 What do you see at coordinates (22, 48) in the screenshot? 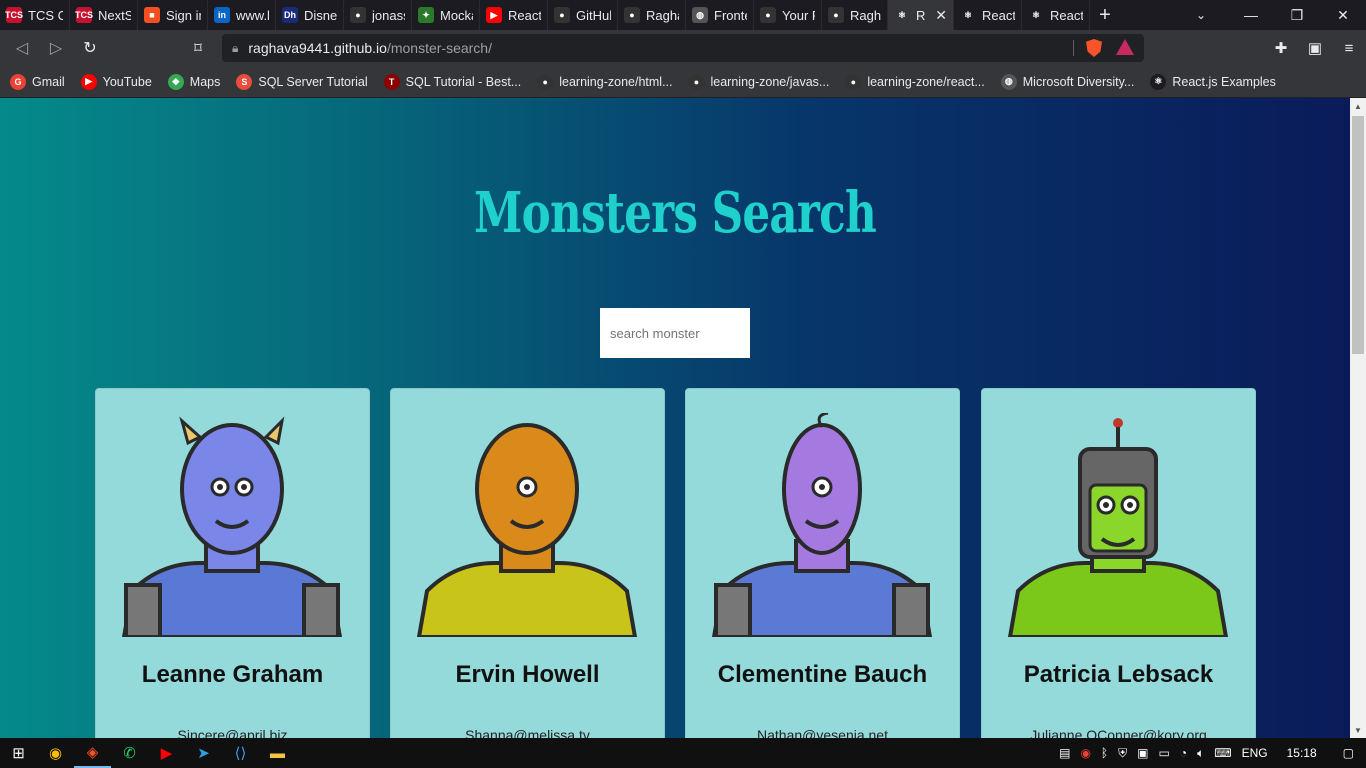
I see `back-icon: ◁` at bounding box center [22, 48].